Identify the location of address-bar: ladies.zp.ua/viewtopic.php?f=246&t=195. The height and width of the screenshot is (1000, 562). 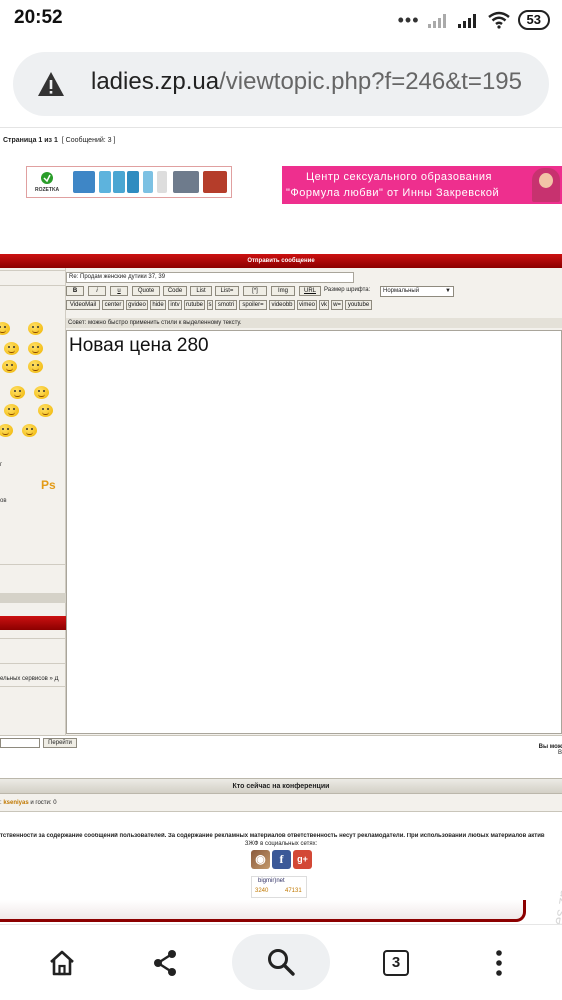
(281, 84).